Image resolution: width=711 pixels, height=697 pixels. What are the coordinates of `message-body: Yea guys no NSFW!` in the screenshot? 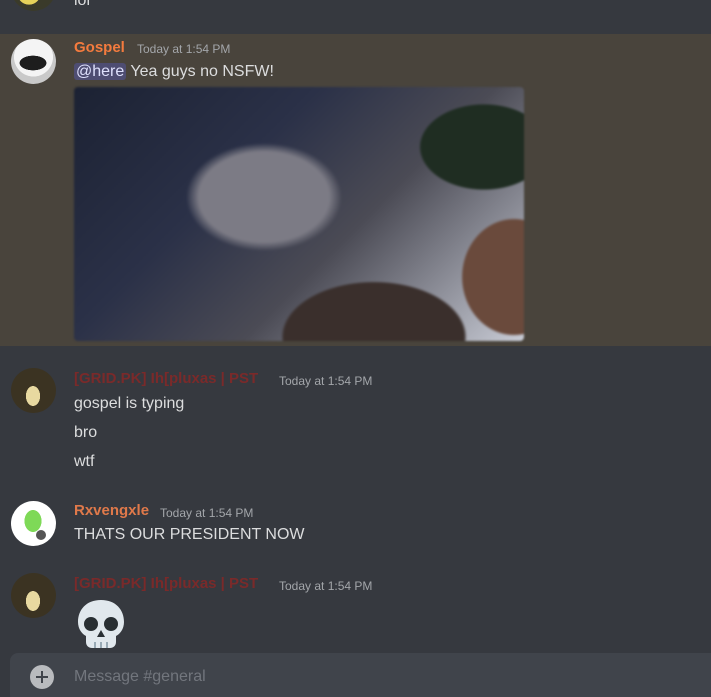 It's located at (200, 71).